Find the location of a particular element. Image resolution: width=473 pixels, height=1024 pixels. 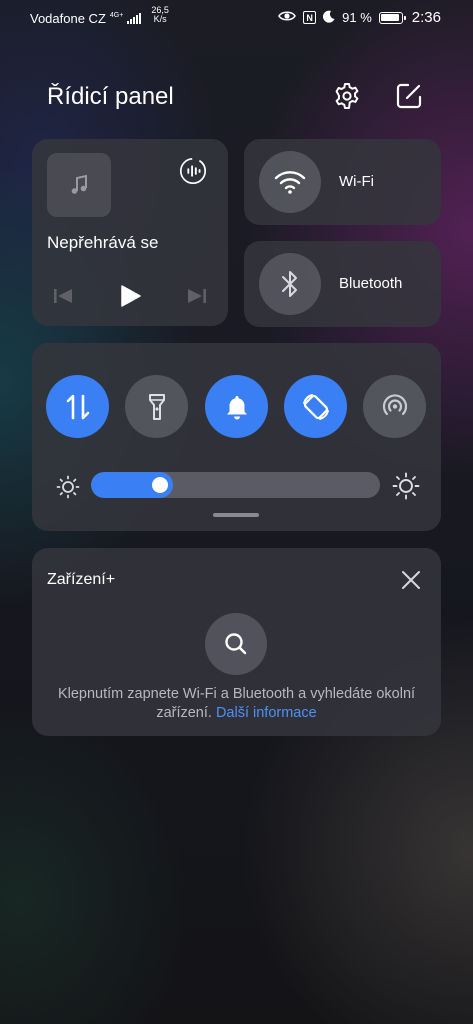

close-button is located at coordinates (411, 580).